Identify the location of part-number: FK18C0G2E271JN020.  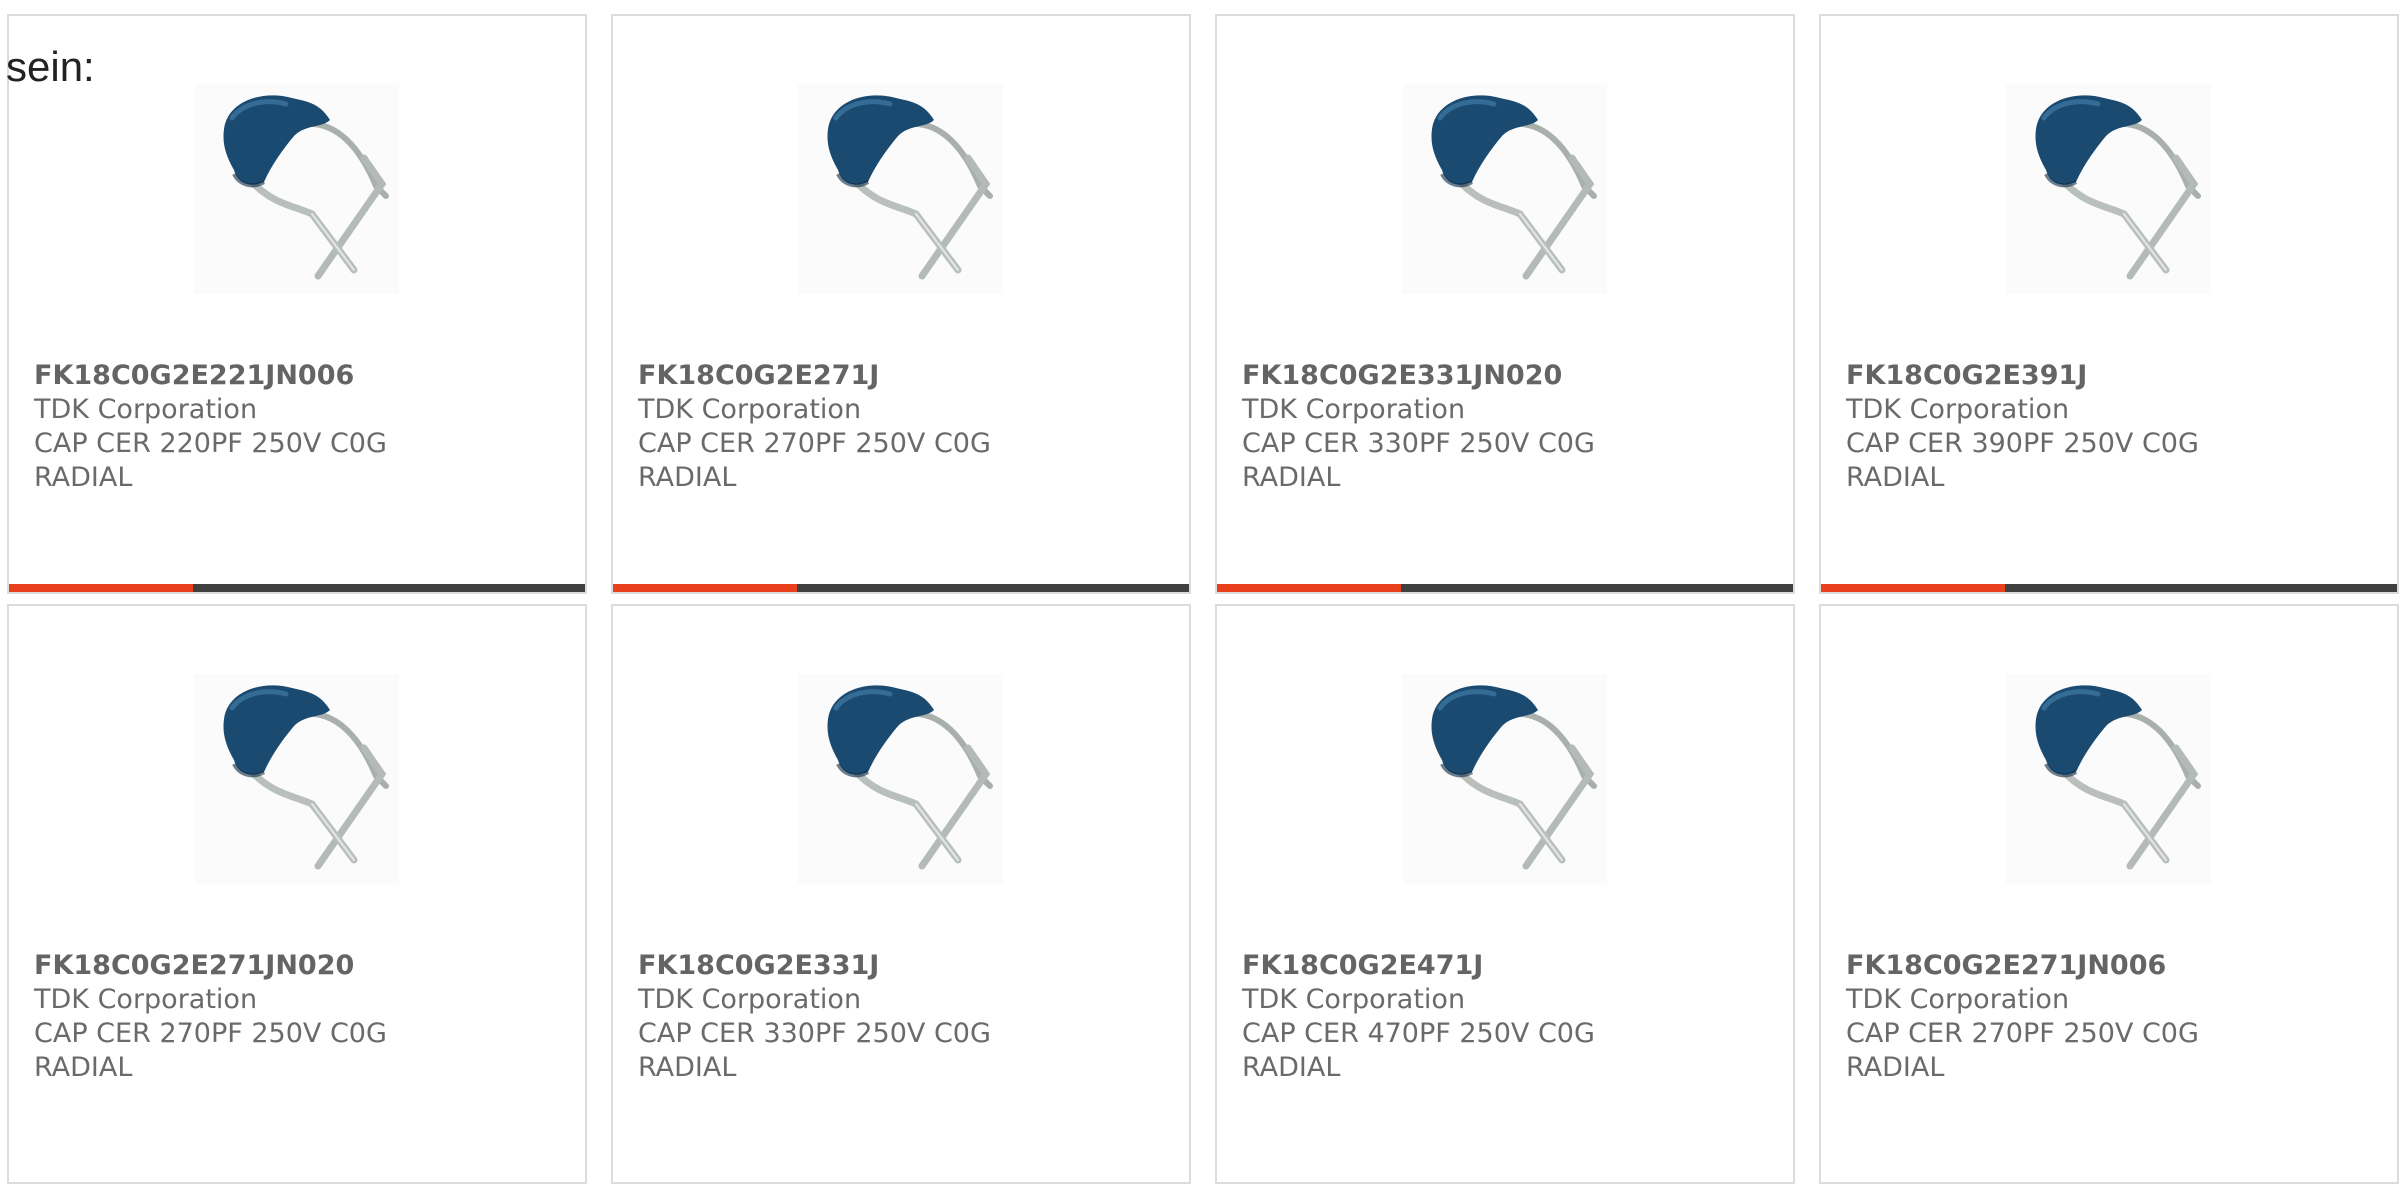
(210, 966).